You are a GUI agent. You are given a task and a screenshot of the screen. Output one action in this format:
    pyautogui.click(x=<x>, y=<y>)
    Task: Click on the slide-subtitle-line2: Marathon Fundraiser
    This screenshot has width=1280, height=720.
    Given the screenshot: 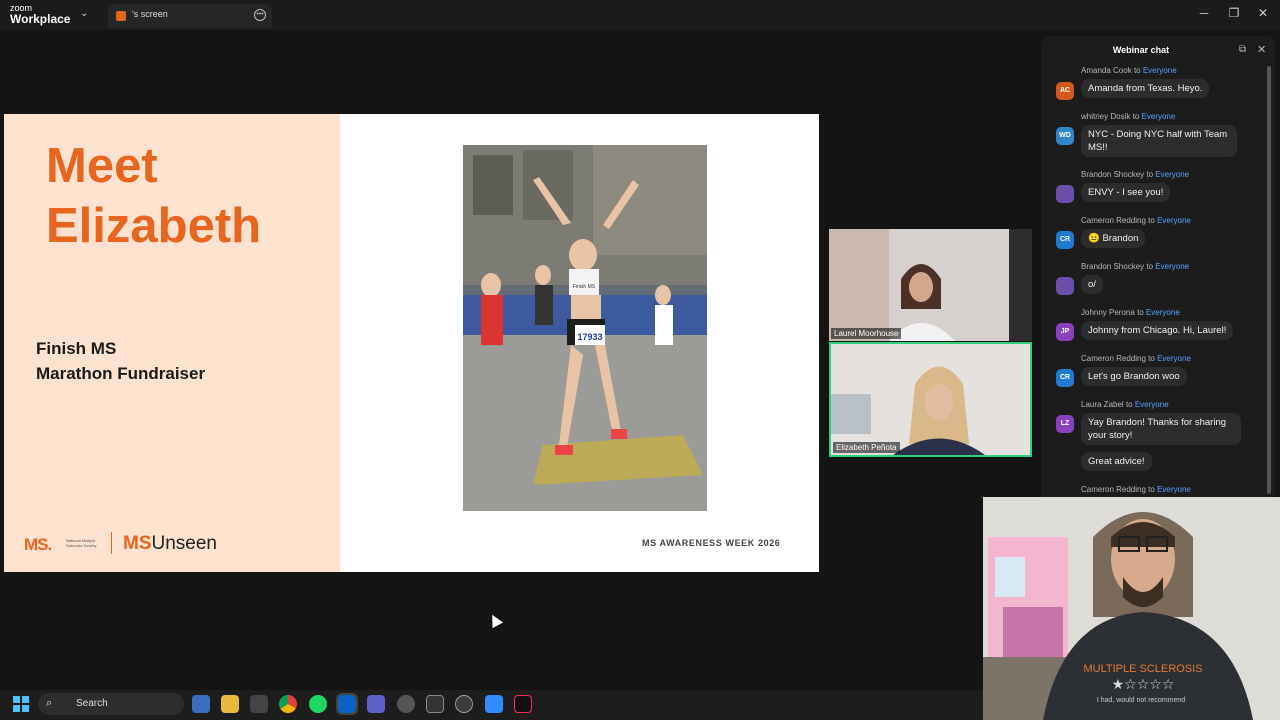 What is the action you would take?
    pyautogui.click(x=121, y=373)
    